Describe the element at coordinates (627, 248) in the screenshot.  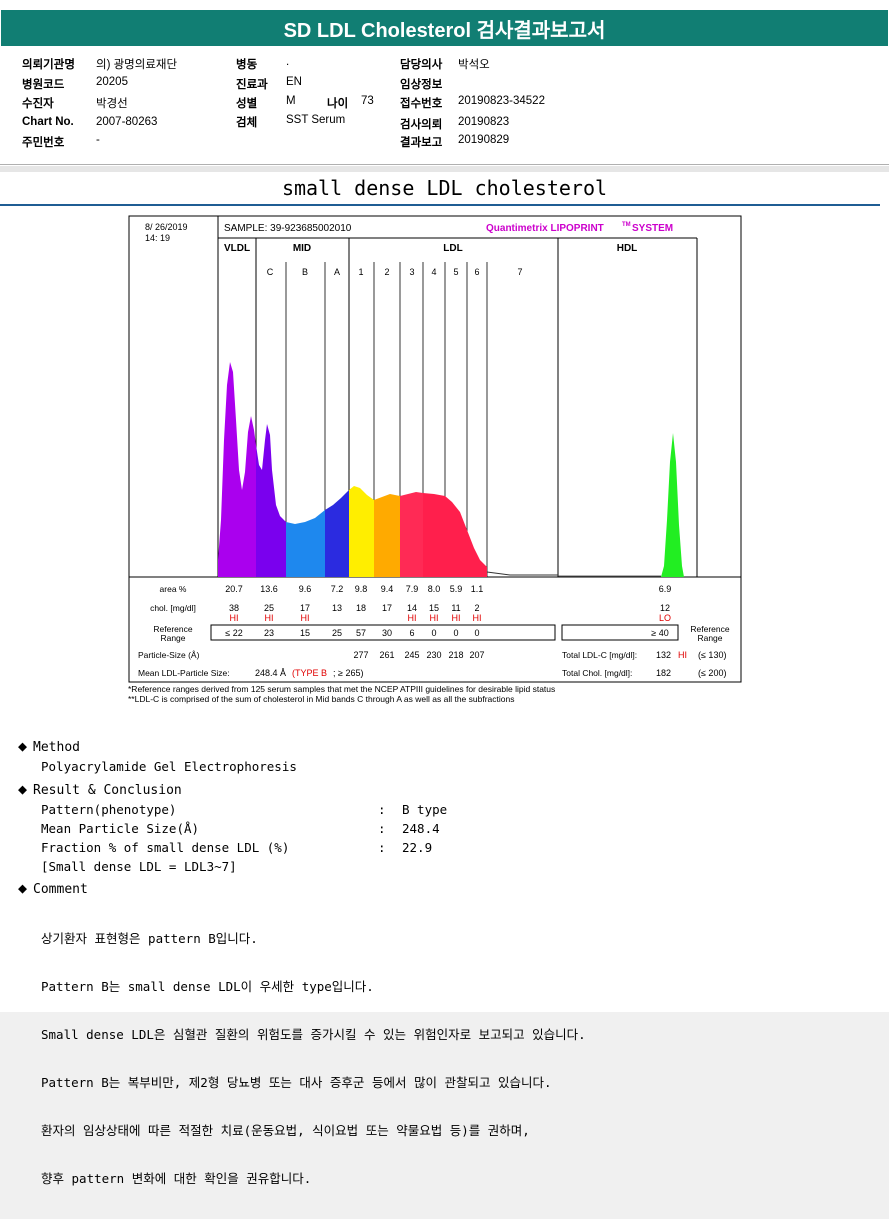
I see `group-label-hdl: HDL` at that location.